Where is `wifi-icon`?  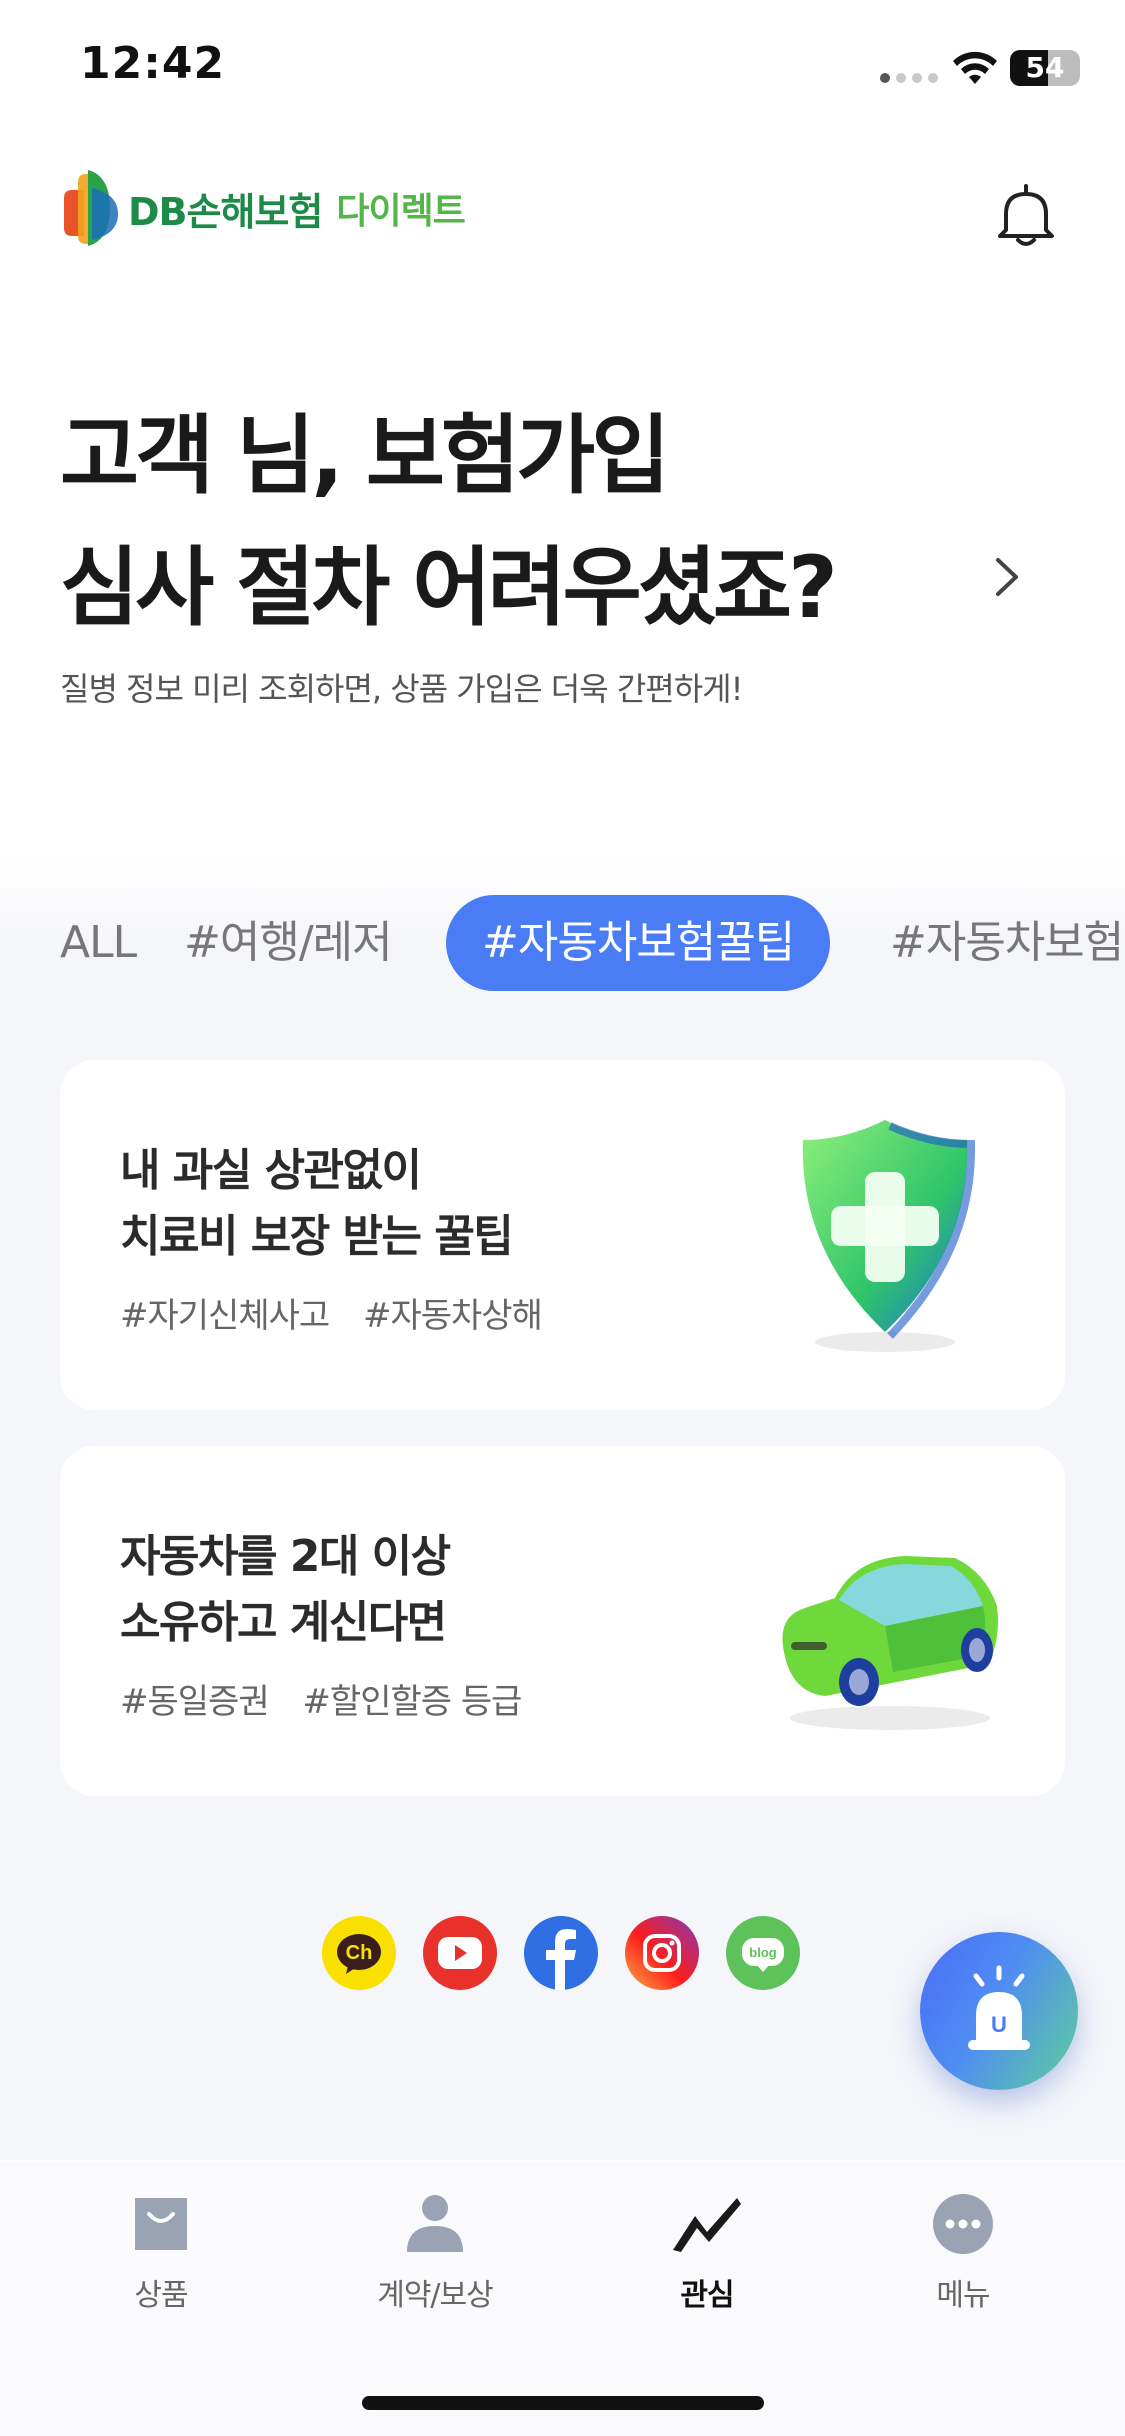 wifi-icon is located at coordinates (975, 67).